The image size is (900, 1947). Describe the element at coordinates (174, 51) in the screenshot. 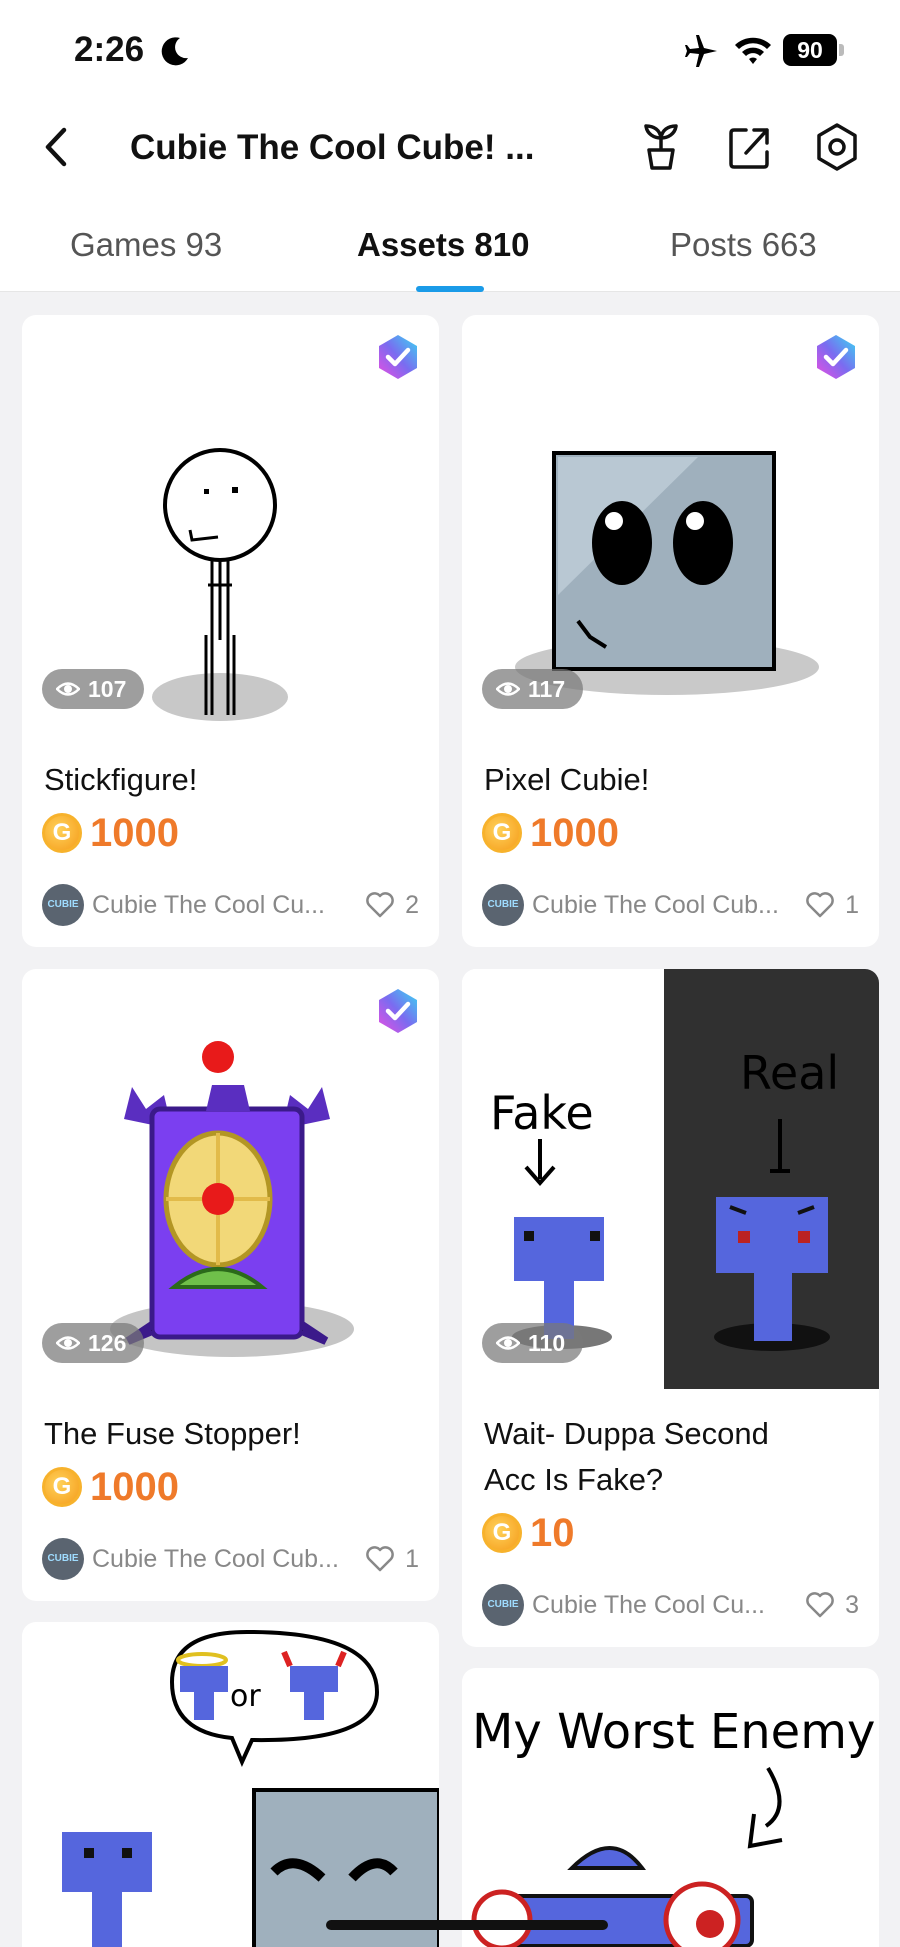

I see `moon-icon` at that location.